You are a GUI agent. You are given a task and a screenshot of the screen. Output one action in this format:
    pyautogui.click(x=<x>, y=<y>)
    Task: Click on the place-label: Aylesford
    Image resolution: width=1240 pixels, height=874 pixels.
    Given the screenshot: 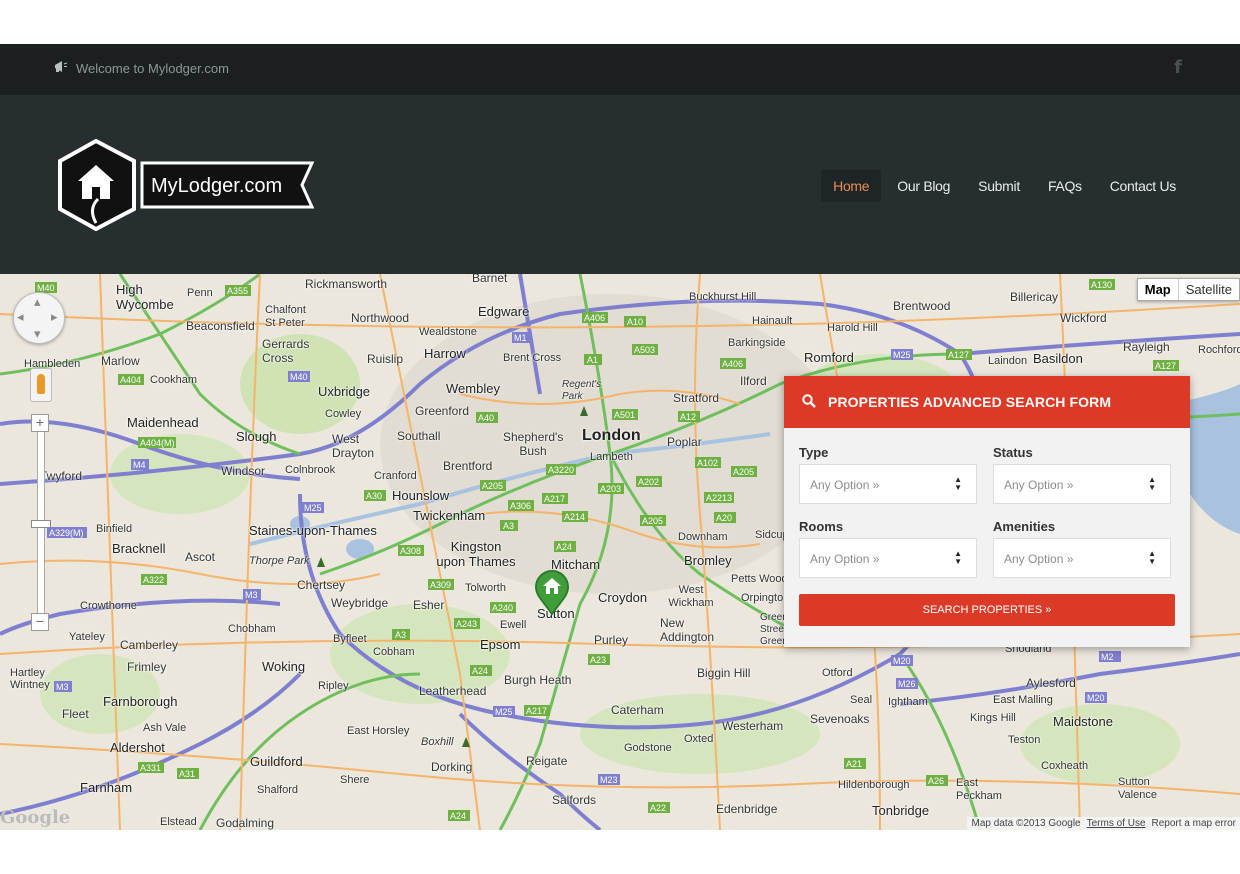 What is the action you would take?
    pyautogui.click(x=1051, y=683)
    